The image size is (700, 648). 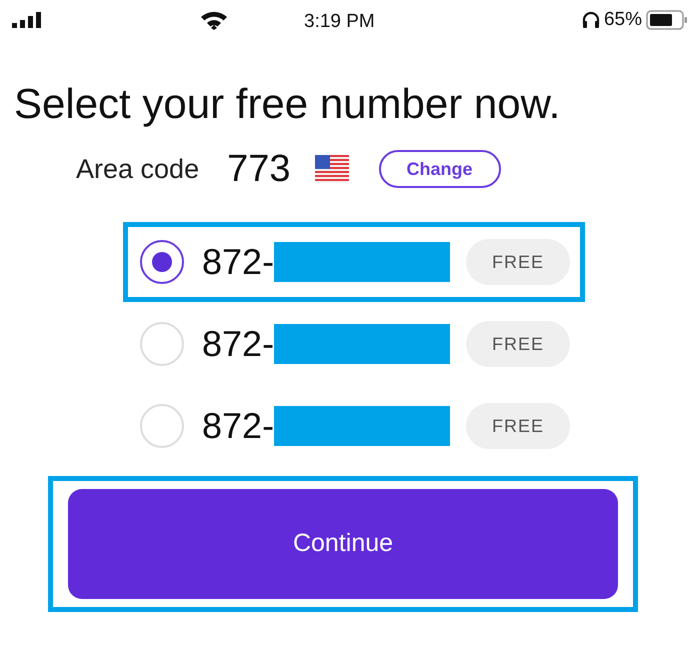 I want to click on wifi-icon, so click(x=214, y=20).